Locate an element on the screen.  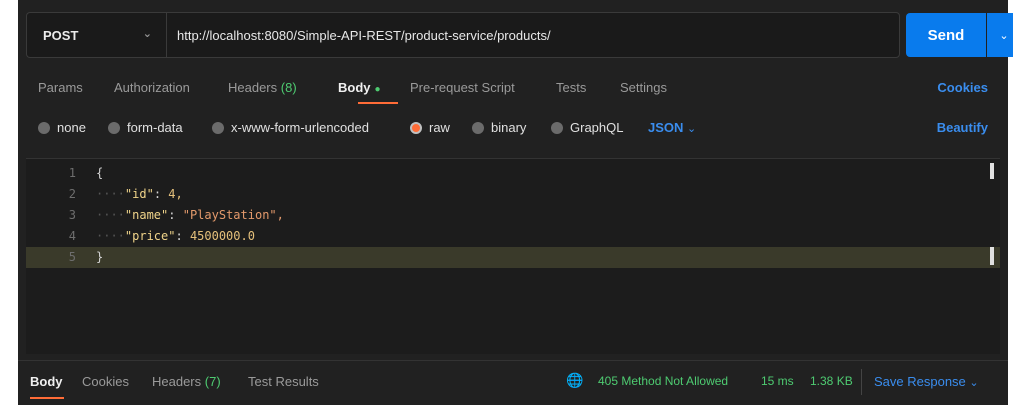
radio-form-data: form-data is located at coordinates (145, 127).